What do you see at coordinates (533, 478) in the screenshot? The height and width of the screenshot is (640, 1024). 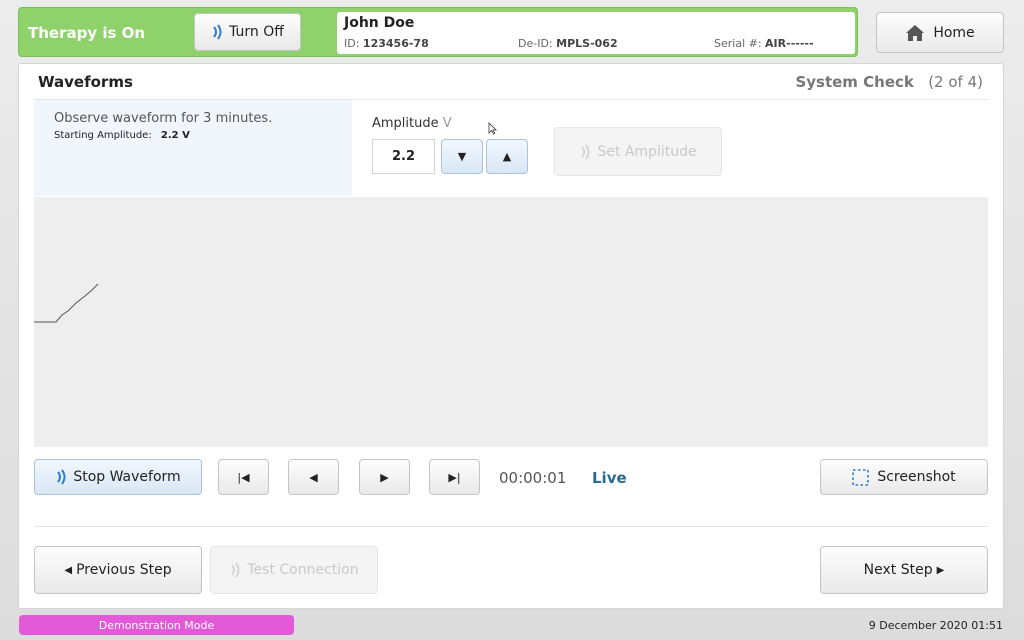 I see `waveform-timer: 00:00:01` at bounding box center [533, 478].